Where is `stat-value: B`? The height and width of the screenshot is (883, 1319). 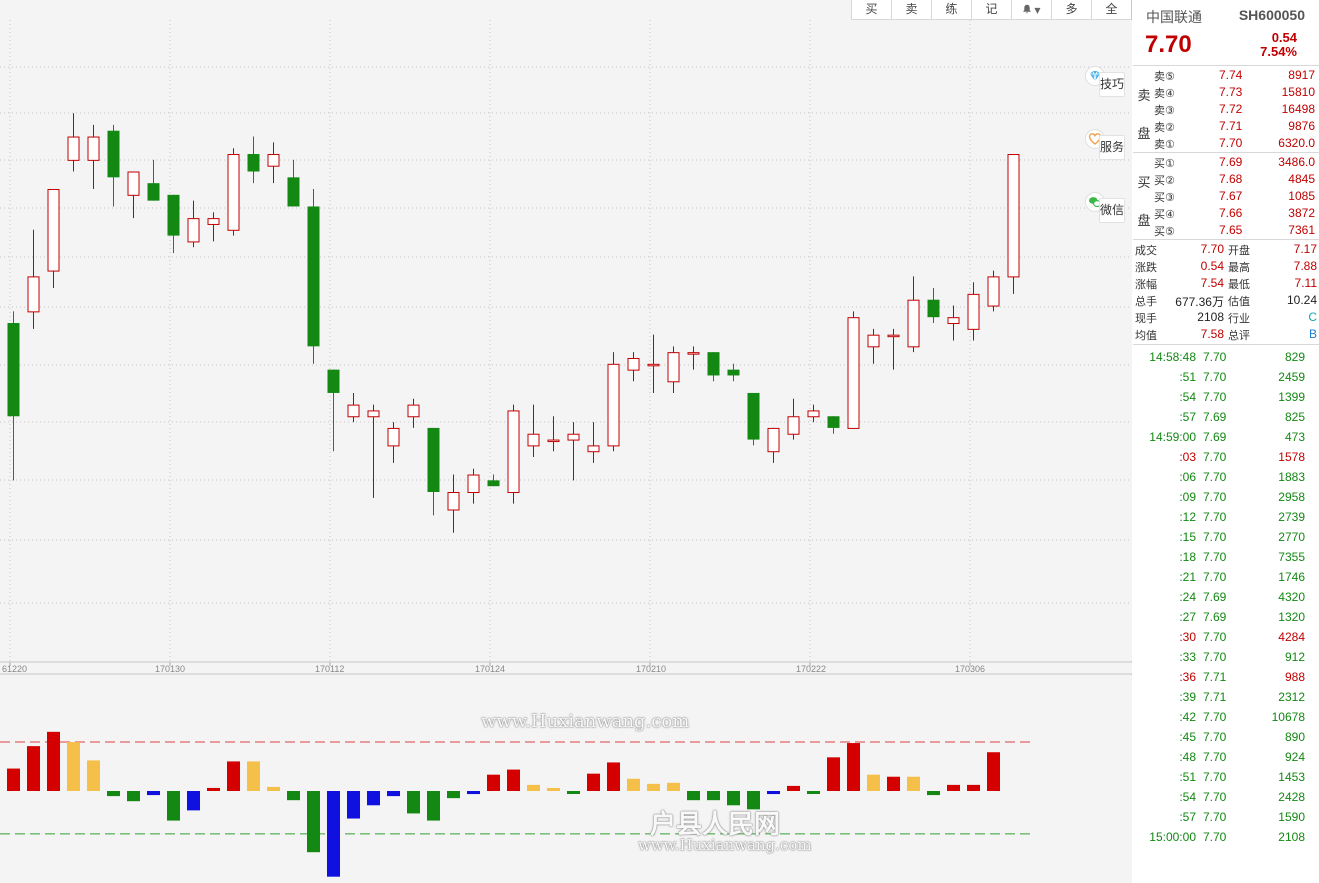
stat-value: B is located at coordinates (1312, 334).